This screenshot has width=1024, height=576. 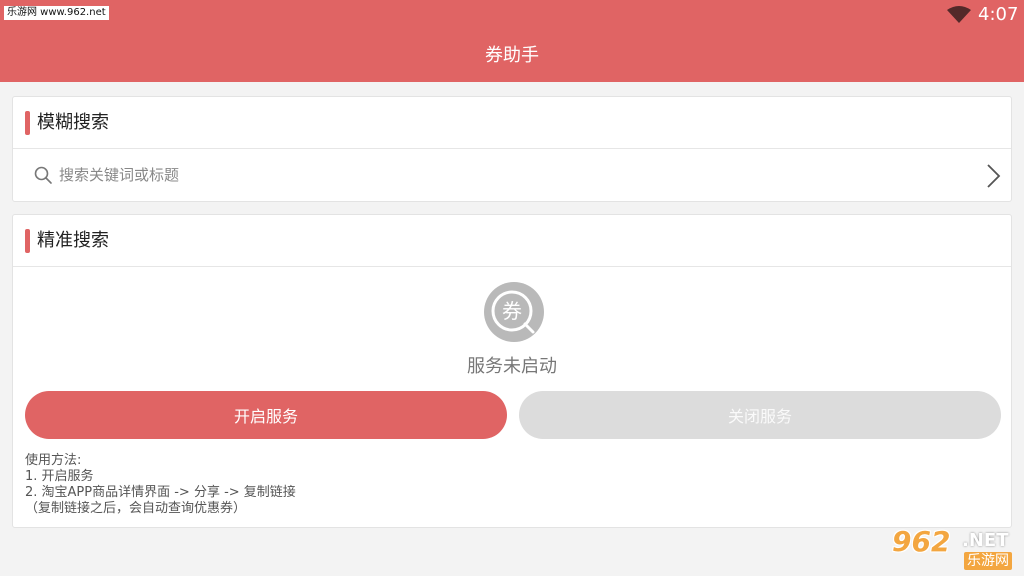 What do you see at coordinates (73, 122) in the screenshot?
I see `fuzzy-search-heading: 模糊搜索` at bounding box center [73, 122].